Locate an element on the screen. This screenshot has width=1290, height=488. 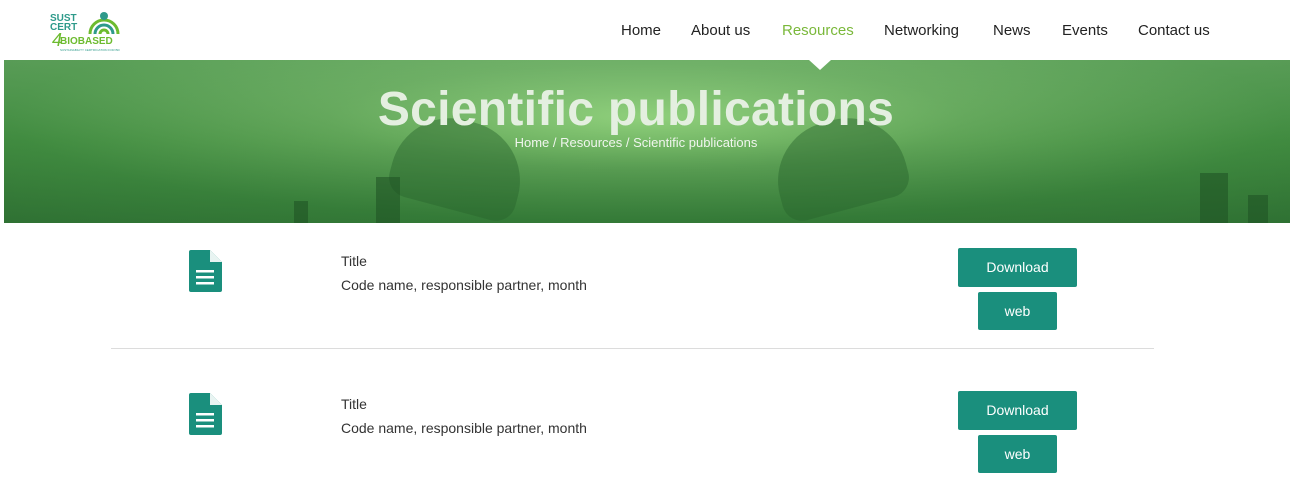
breadcrumb-current: Scientific publications is located at coordinates (695, 142).